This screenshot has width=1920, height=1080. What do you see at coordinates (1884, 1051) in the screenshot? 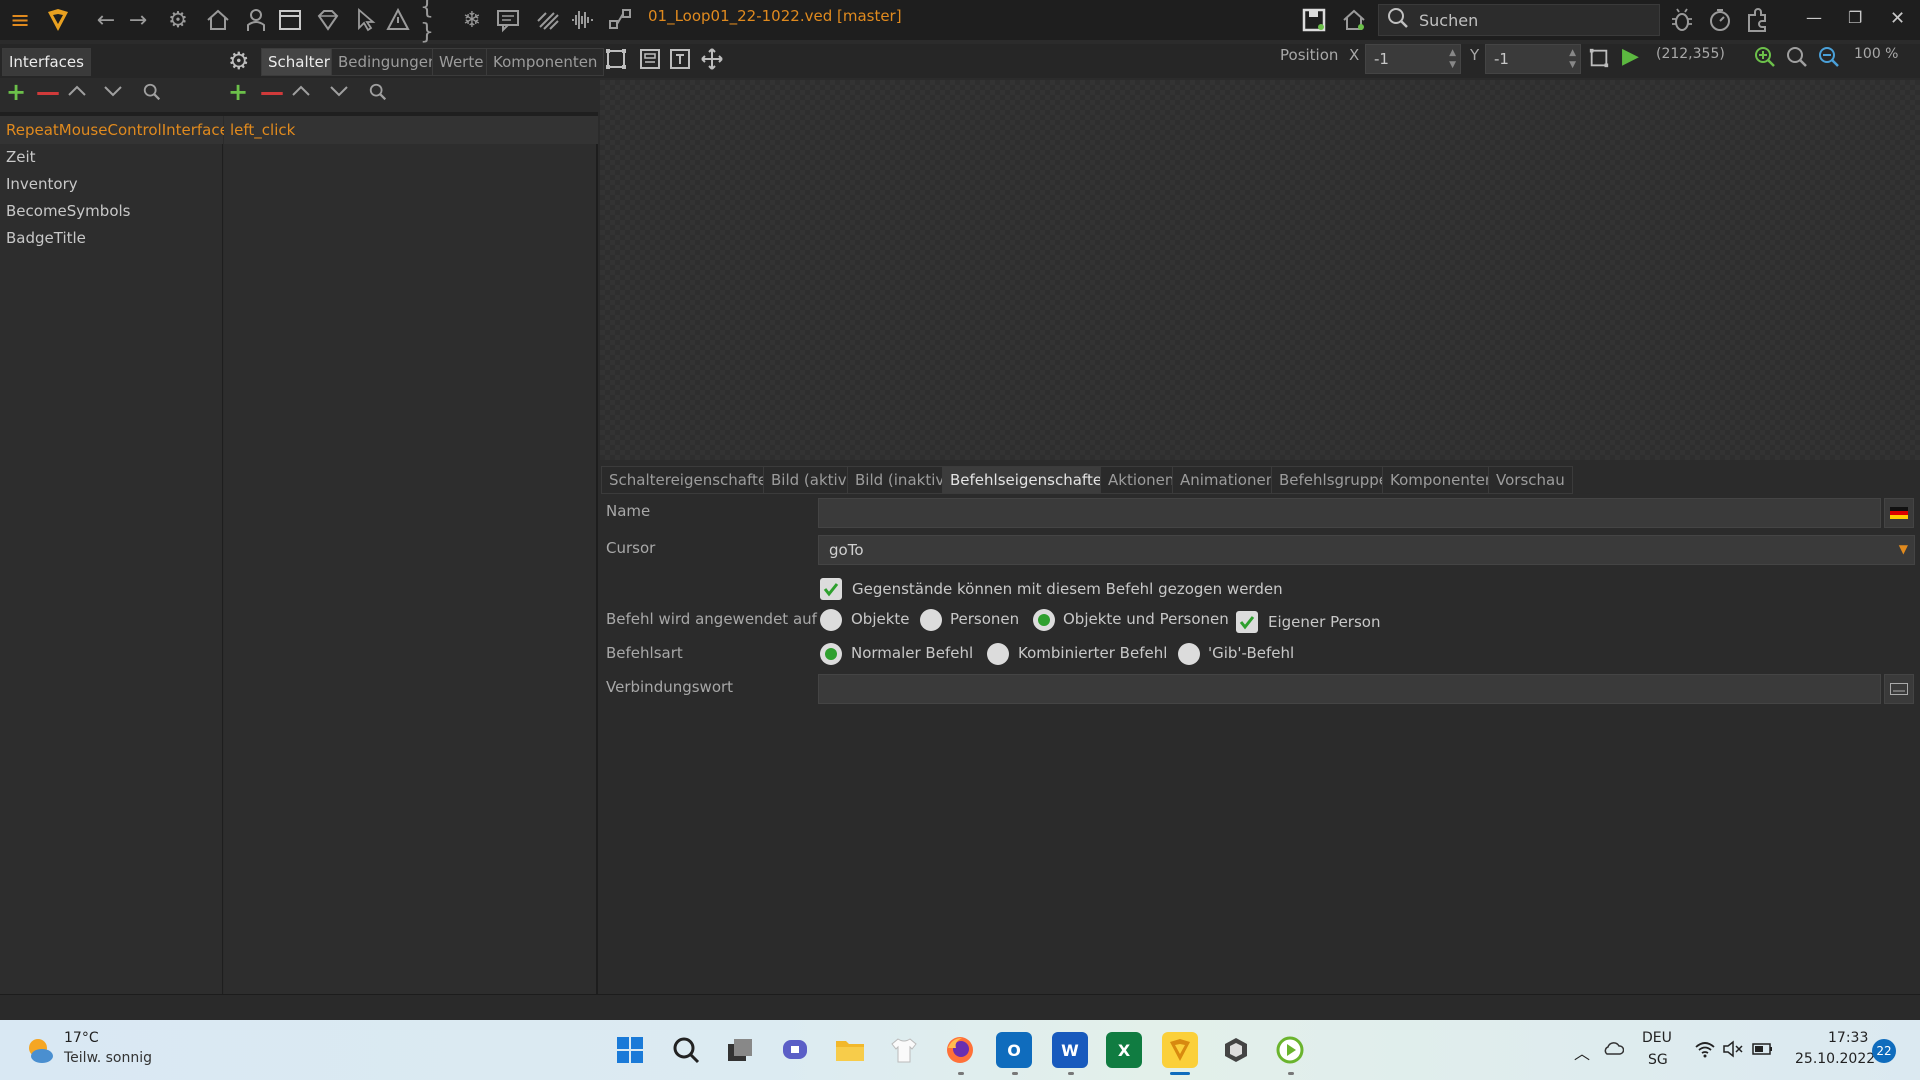
I see `notification-badge: 22` at bounding box center [1884, 1051].